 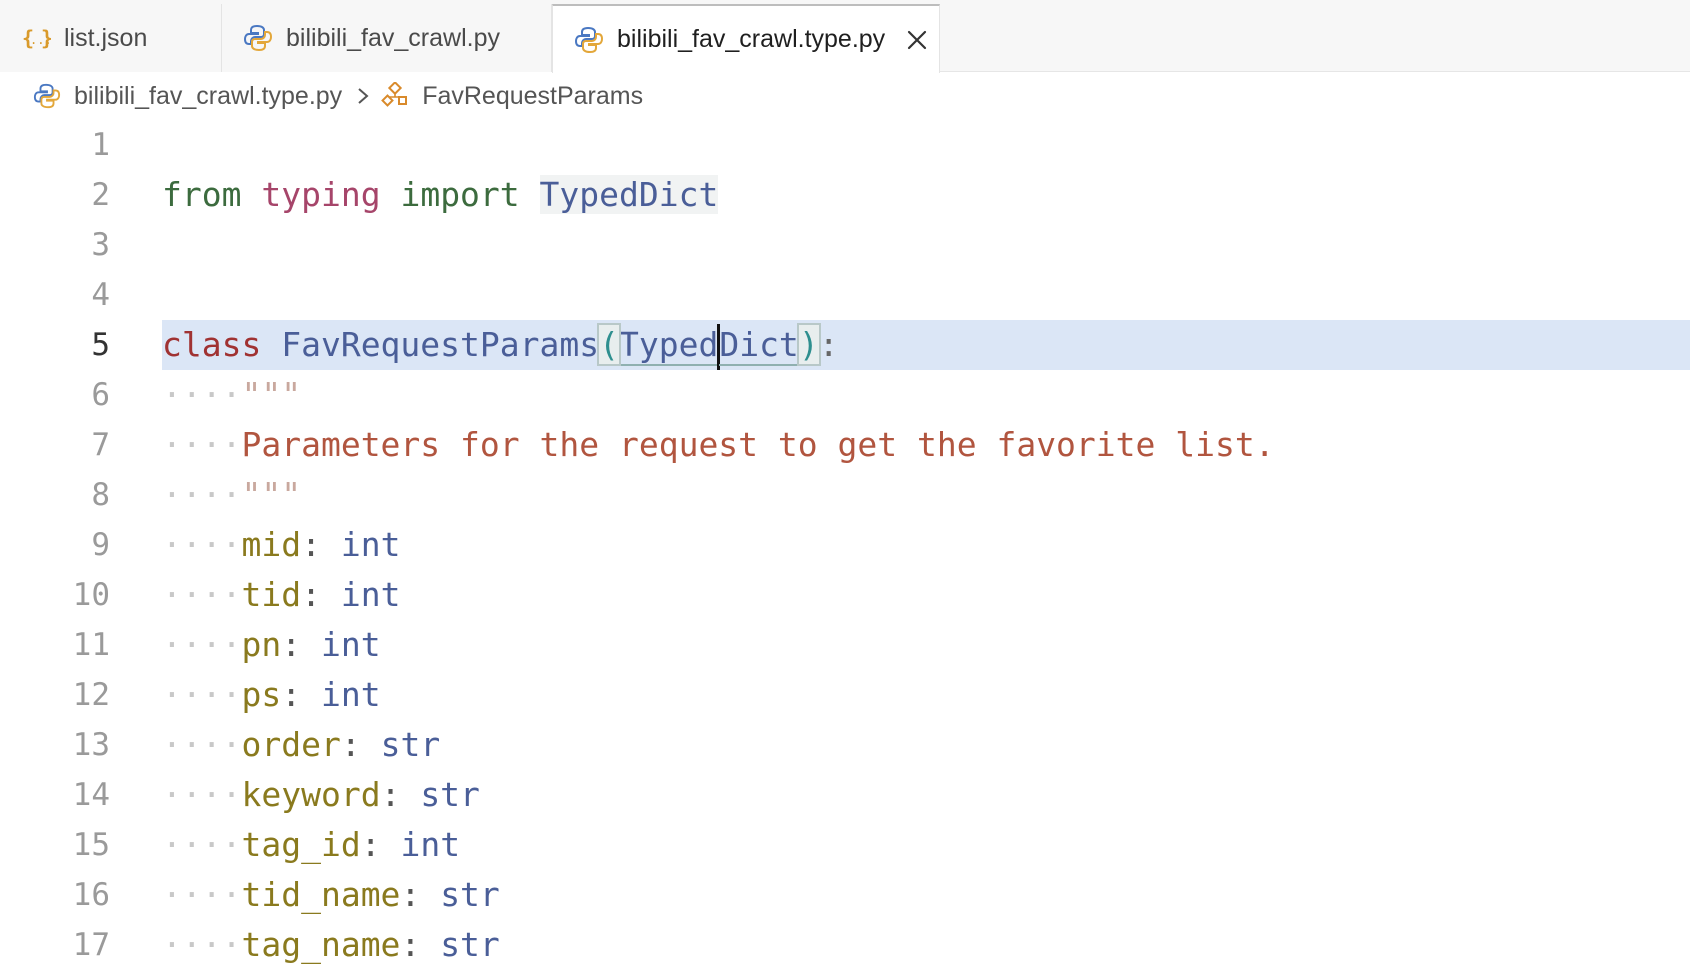 I want to click on code-text: ····mid: int, so click(x=281, y=545).